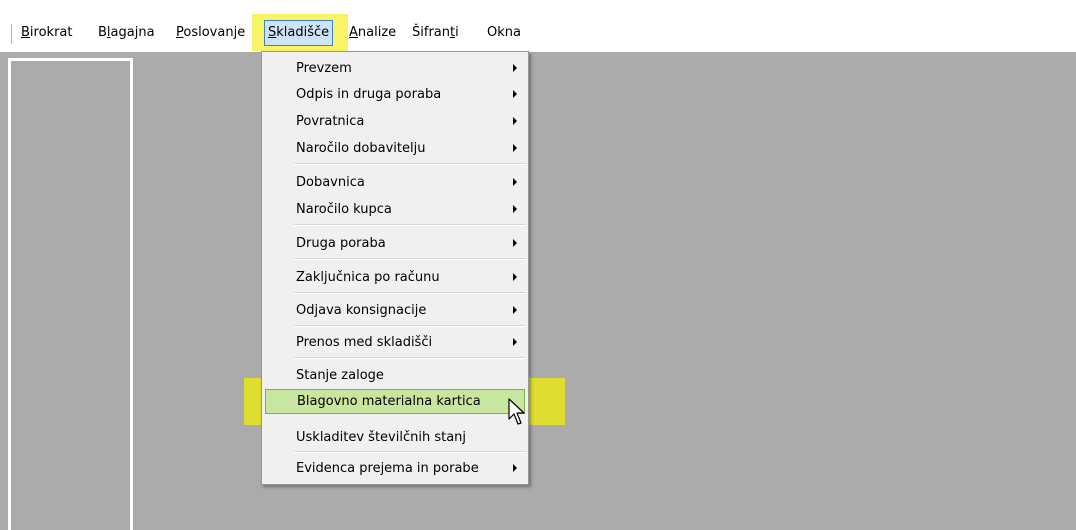 The width and height of the screenshot is (1076, 530). What do you see at coordinates (46, 33) in the screenshot?
I see `menu-birokrat: Birokrat` at bounding box center [46, 33].